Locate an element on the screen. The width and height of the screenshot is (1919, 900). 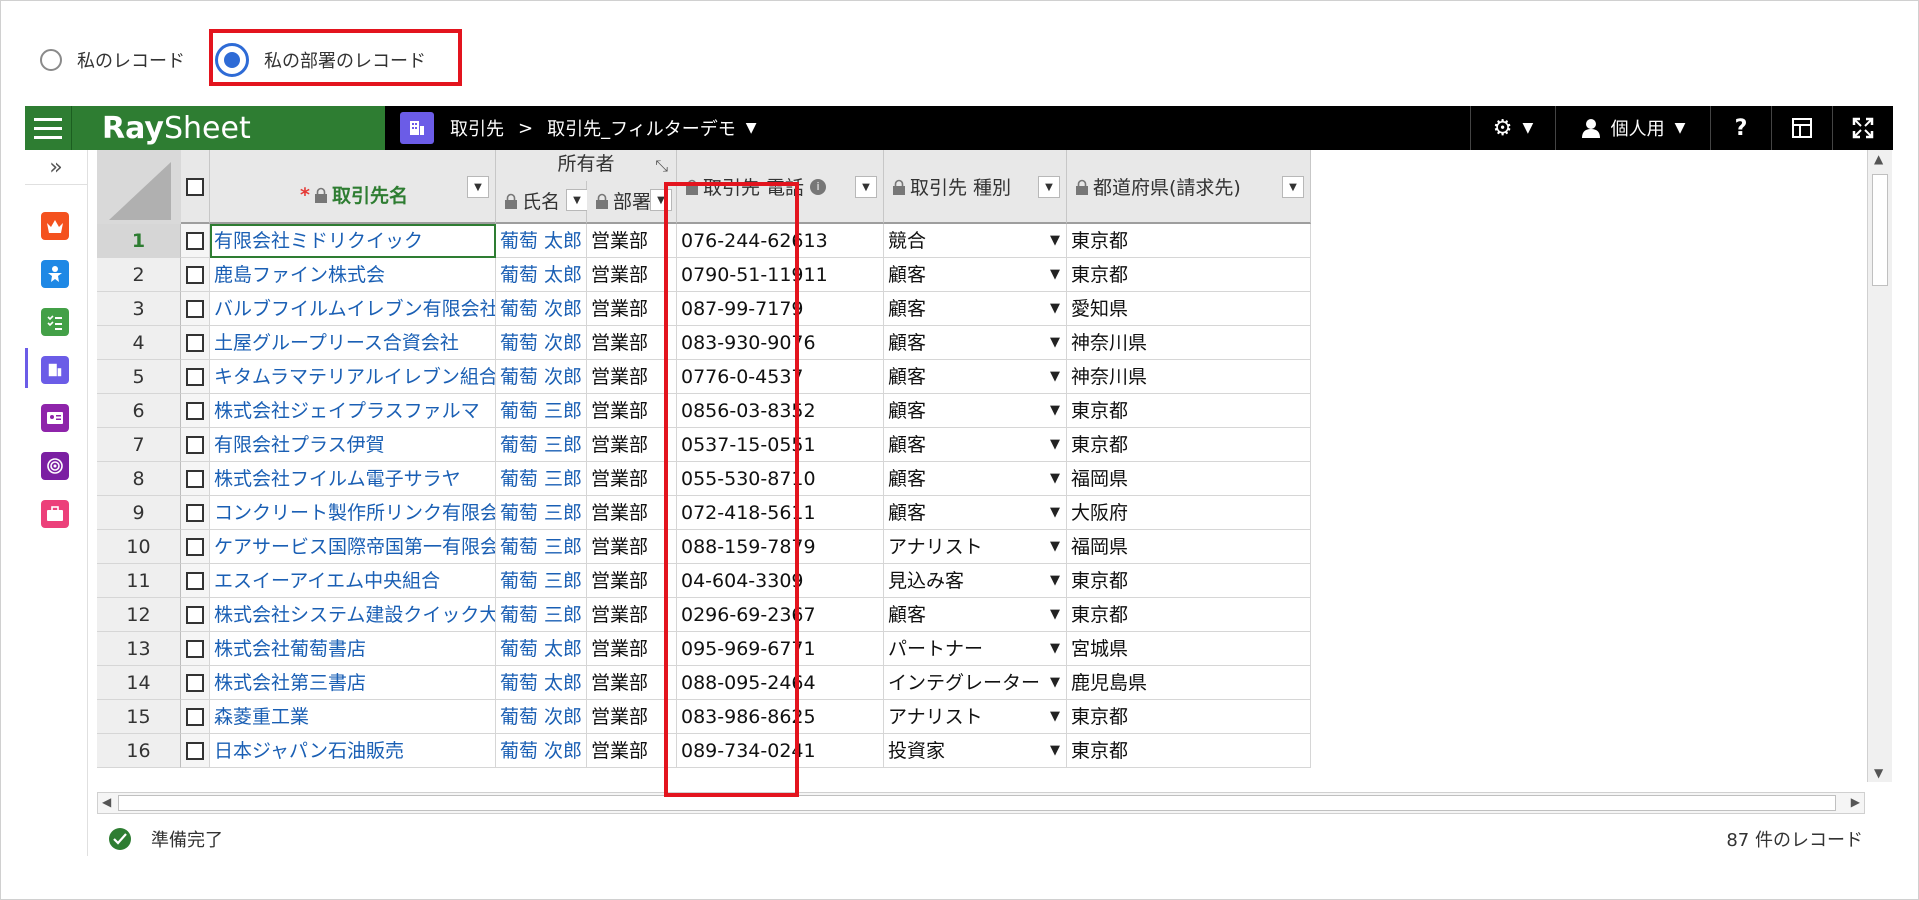
row-number: 9 is located at coordinates (139, 513).